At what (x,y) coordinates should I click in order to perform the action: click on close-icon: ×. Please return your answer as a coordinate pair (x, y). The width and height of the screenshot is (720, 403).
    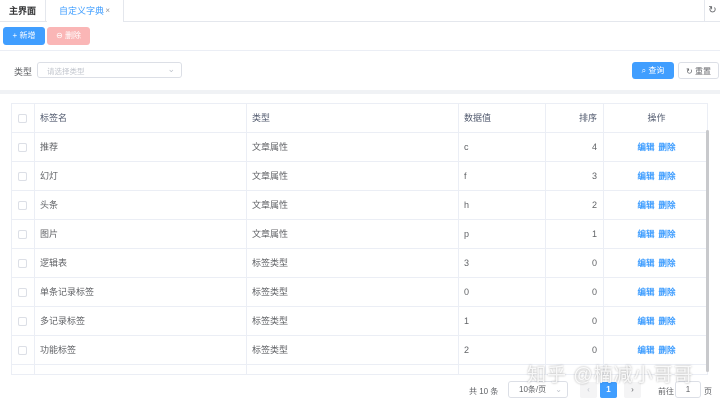
    Looking at the image, I should click on (107, 11).